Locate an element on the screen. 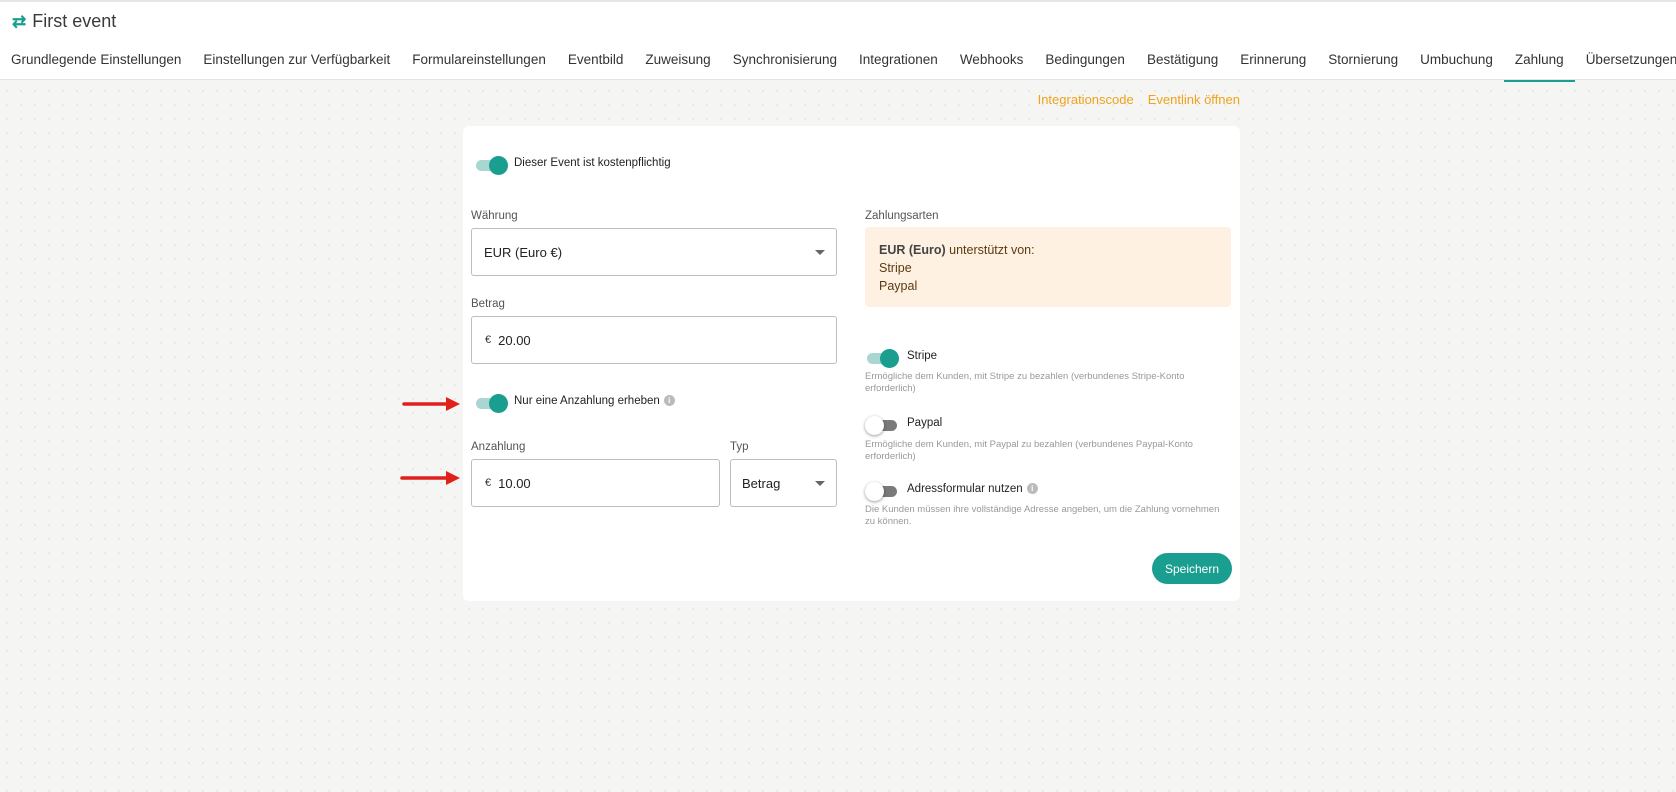 The width and height of the screenshot is (1676, 792). stripe-toggle is located at coordinates (882, 358).